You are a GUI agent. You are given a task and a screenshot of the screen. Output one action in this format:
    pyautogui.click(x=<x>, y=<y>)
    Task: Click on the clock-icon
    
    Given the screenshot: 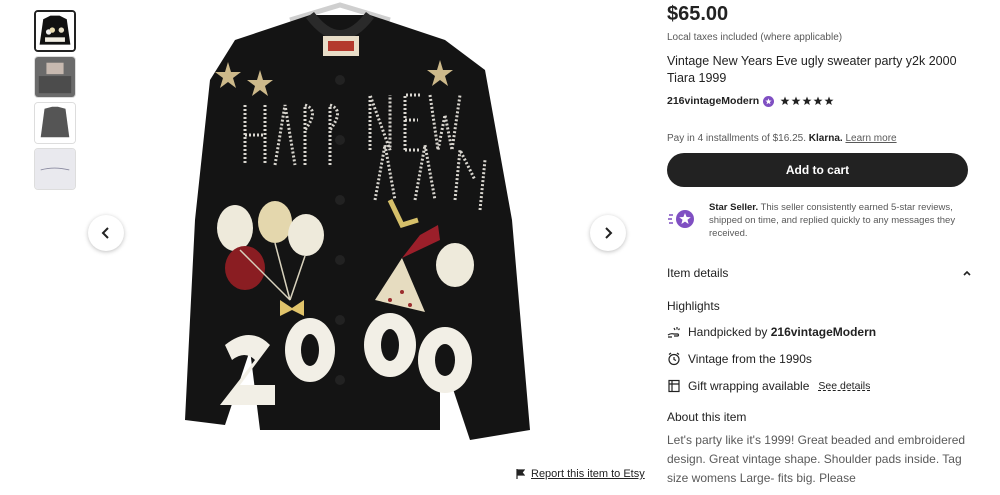 What is the action you would take?
    pyautogui.click(x=674, y=358)
    